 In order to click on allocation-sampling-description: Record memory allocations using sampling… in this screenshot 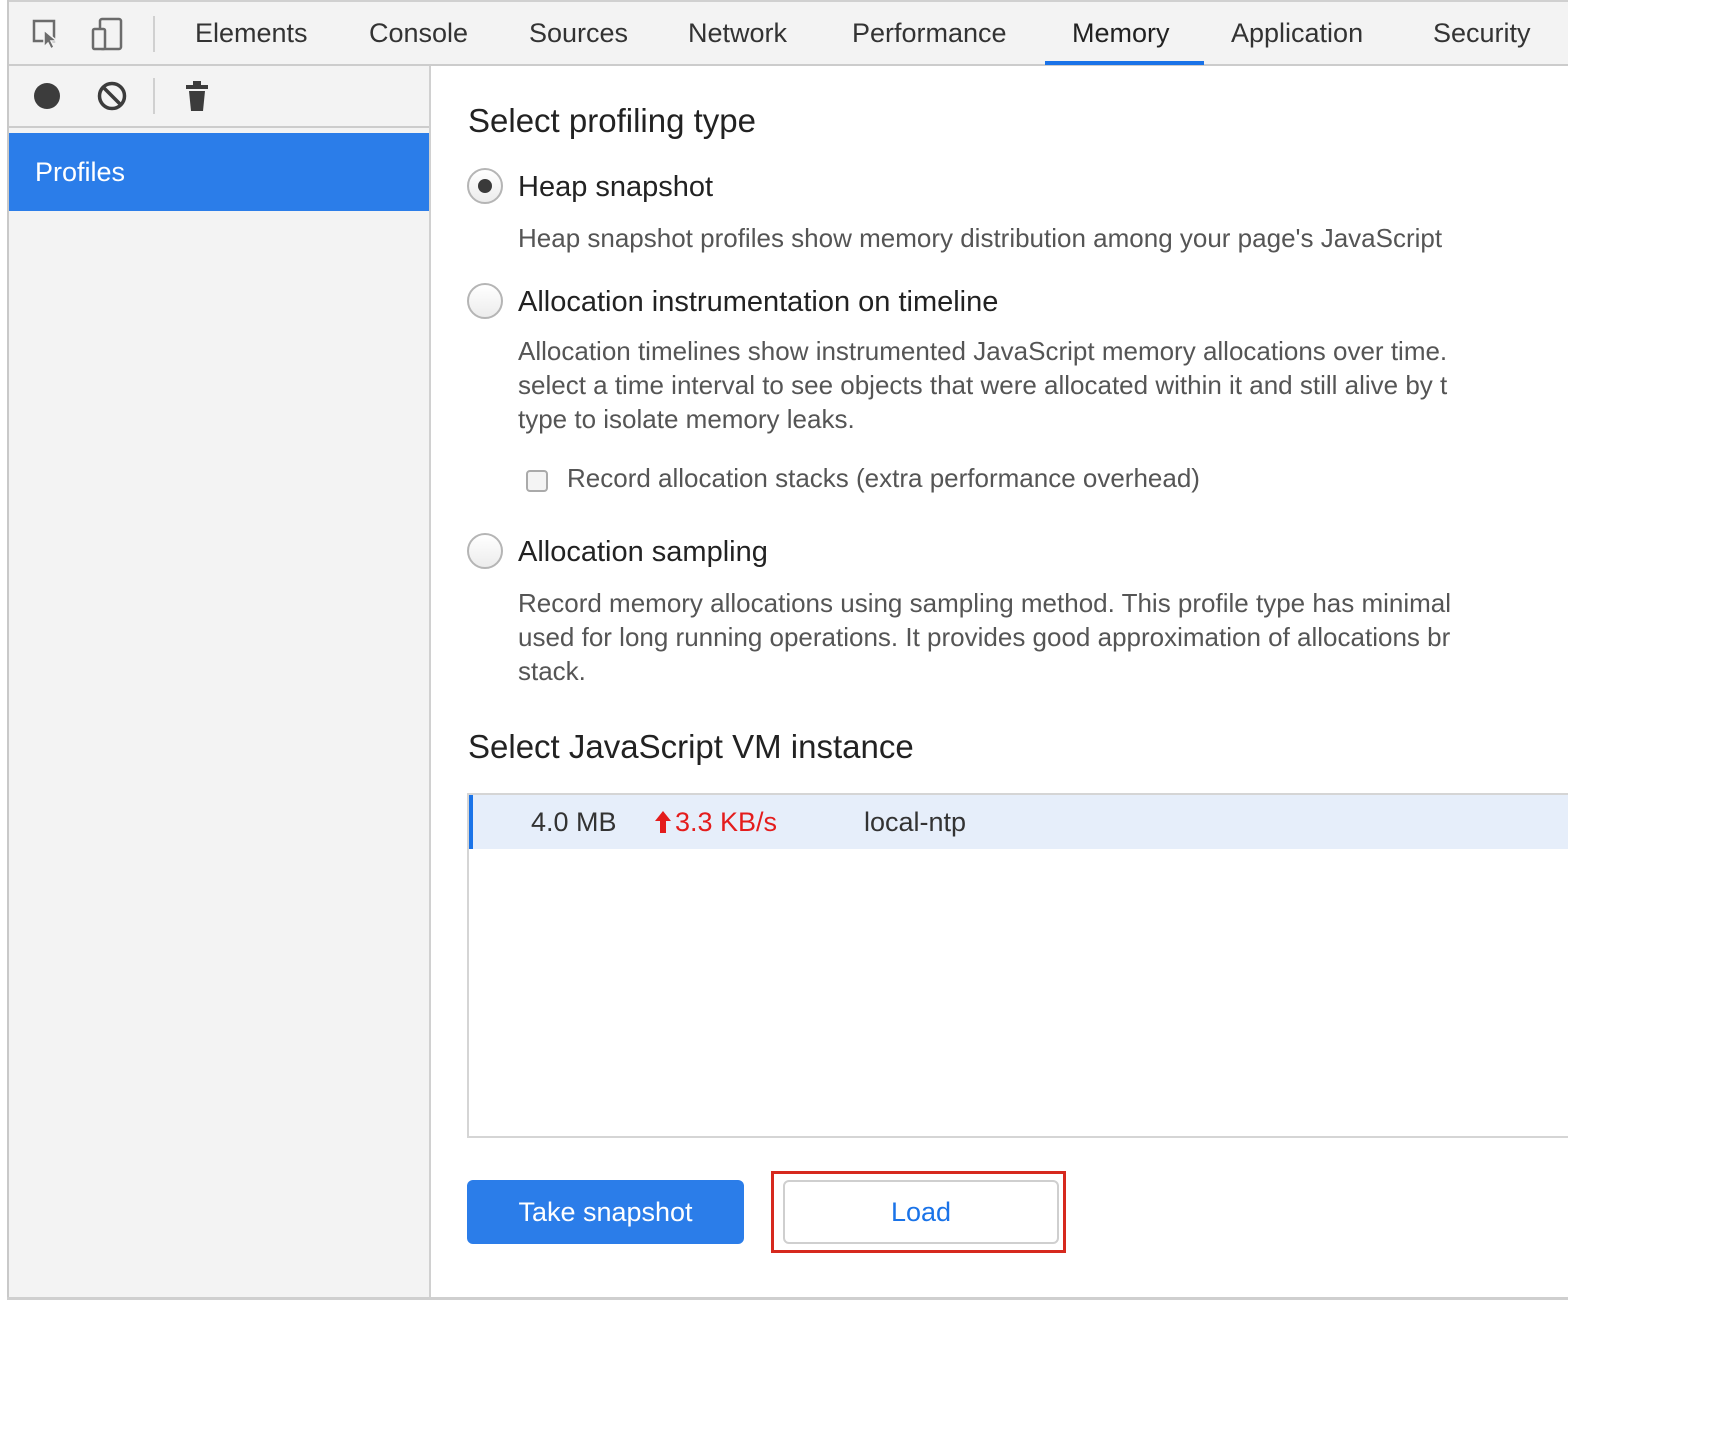, I will do `click(1043, 637)`.